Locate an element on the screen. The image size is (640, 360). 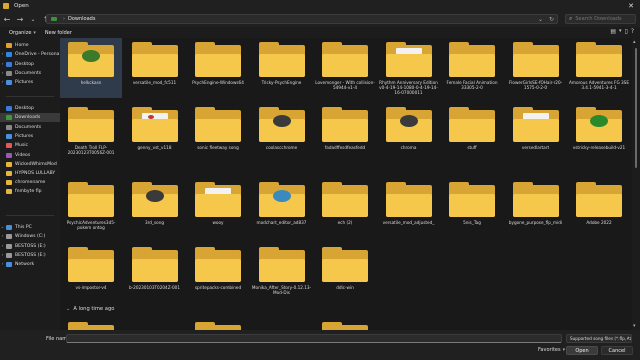
folder-item: b-20230103T0204Z-001 is located at coordinates (155, 273).